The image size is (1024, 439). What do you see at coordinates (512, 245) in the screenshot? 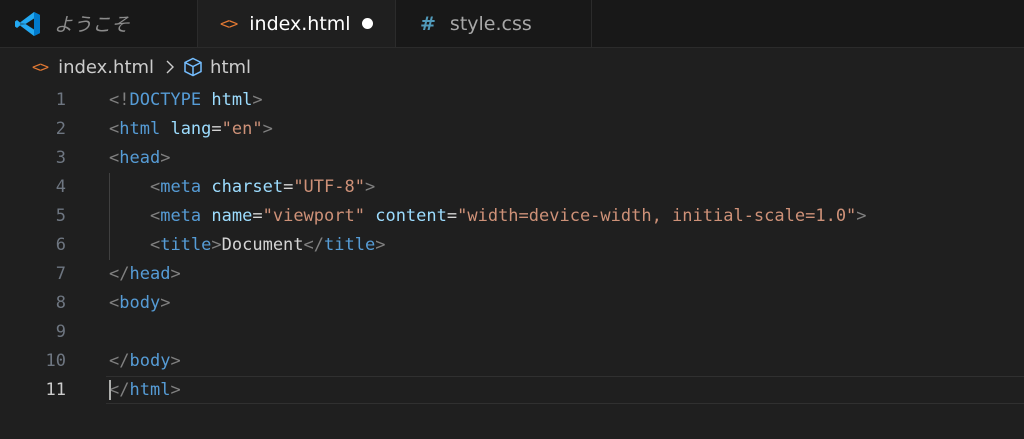
I see `code-line: 6 <title>Document</title>` at bounding box center [512, 245].